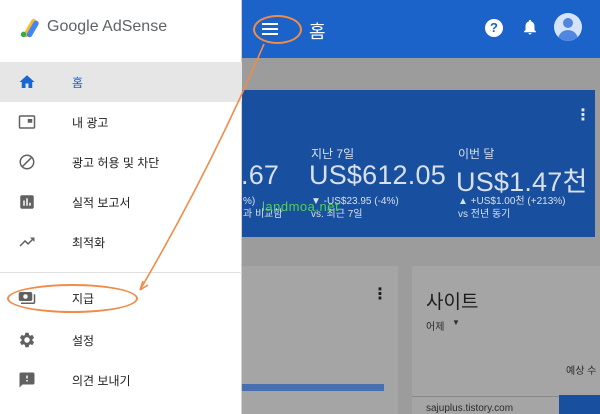  I want to click on nav-item-feedback: 의견 보내기, so click(121, 380).